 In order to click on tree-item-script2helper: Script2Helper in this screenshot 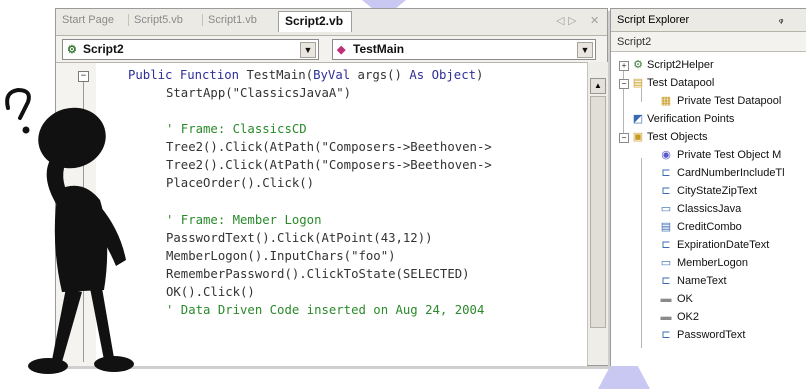, I will do `click(680, 65)`.